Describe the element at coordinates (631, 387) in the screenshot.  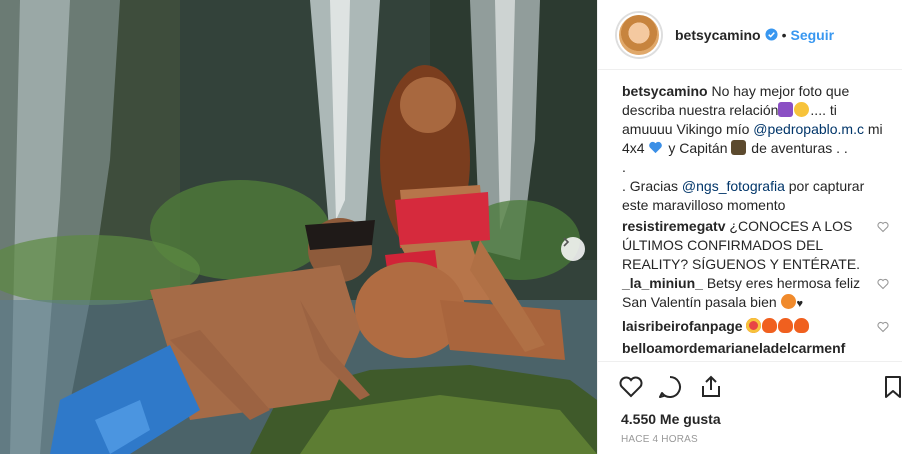
I see `like-heart-icon` at that location.